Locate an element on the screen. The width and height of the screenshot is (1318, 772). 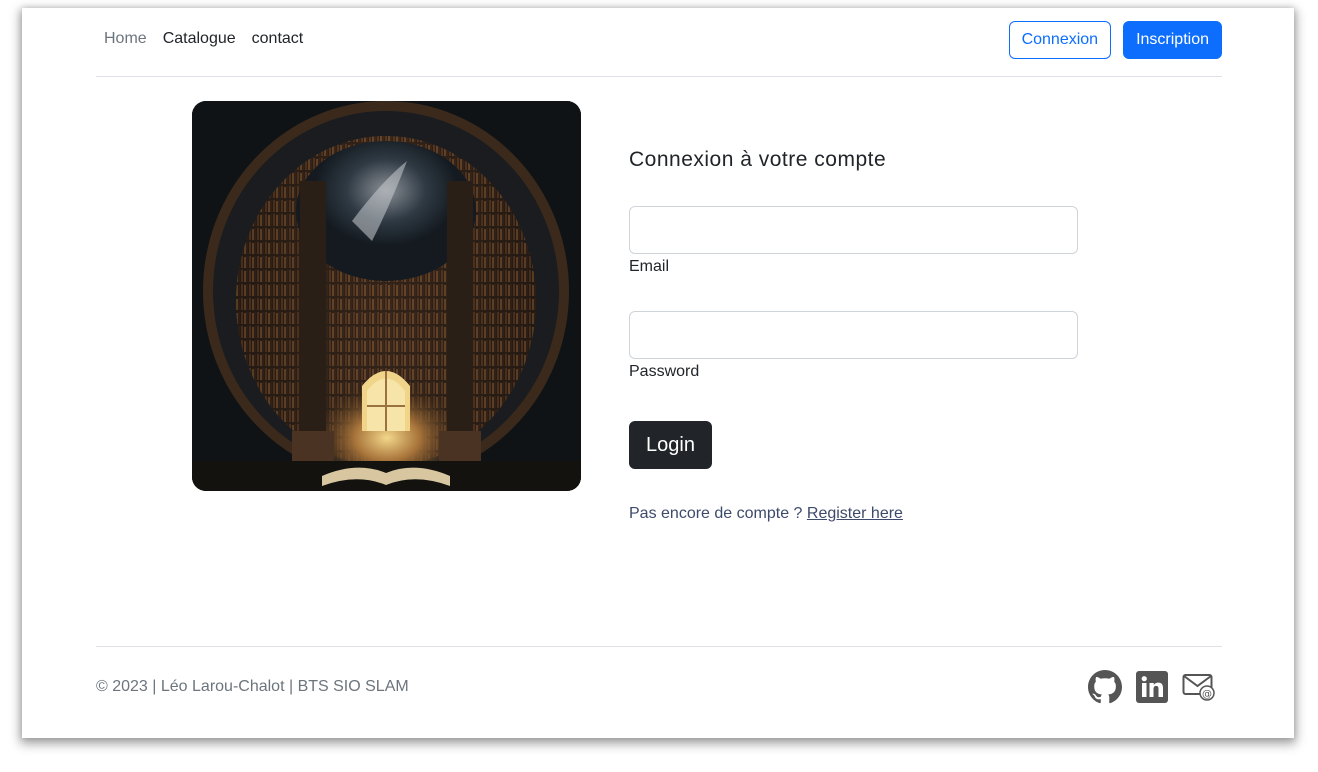
nav-contact: contact is located at coordinates (278, 39).